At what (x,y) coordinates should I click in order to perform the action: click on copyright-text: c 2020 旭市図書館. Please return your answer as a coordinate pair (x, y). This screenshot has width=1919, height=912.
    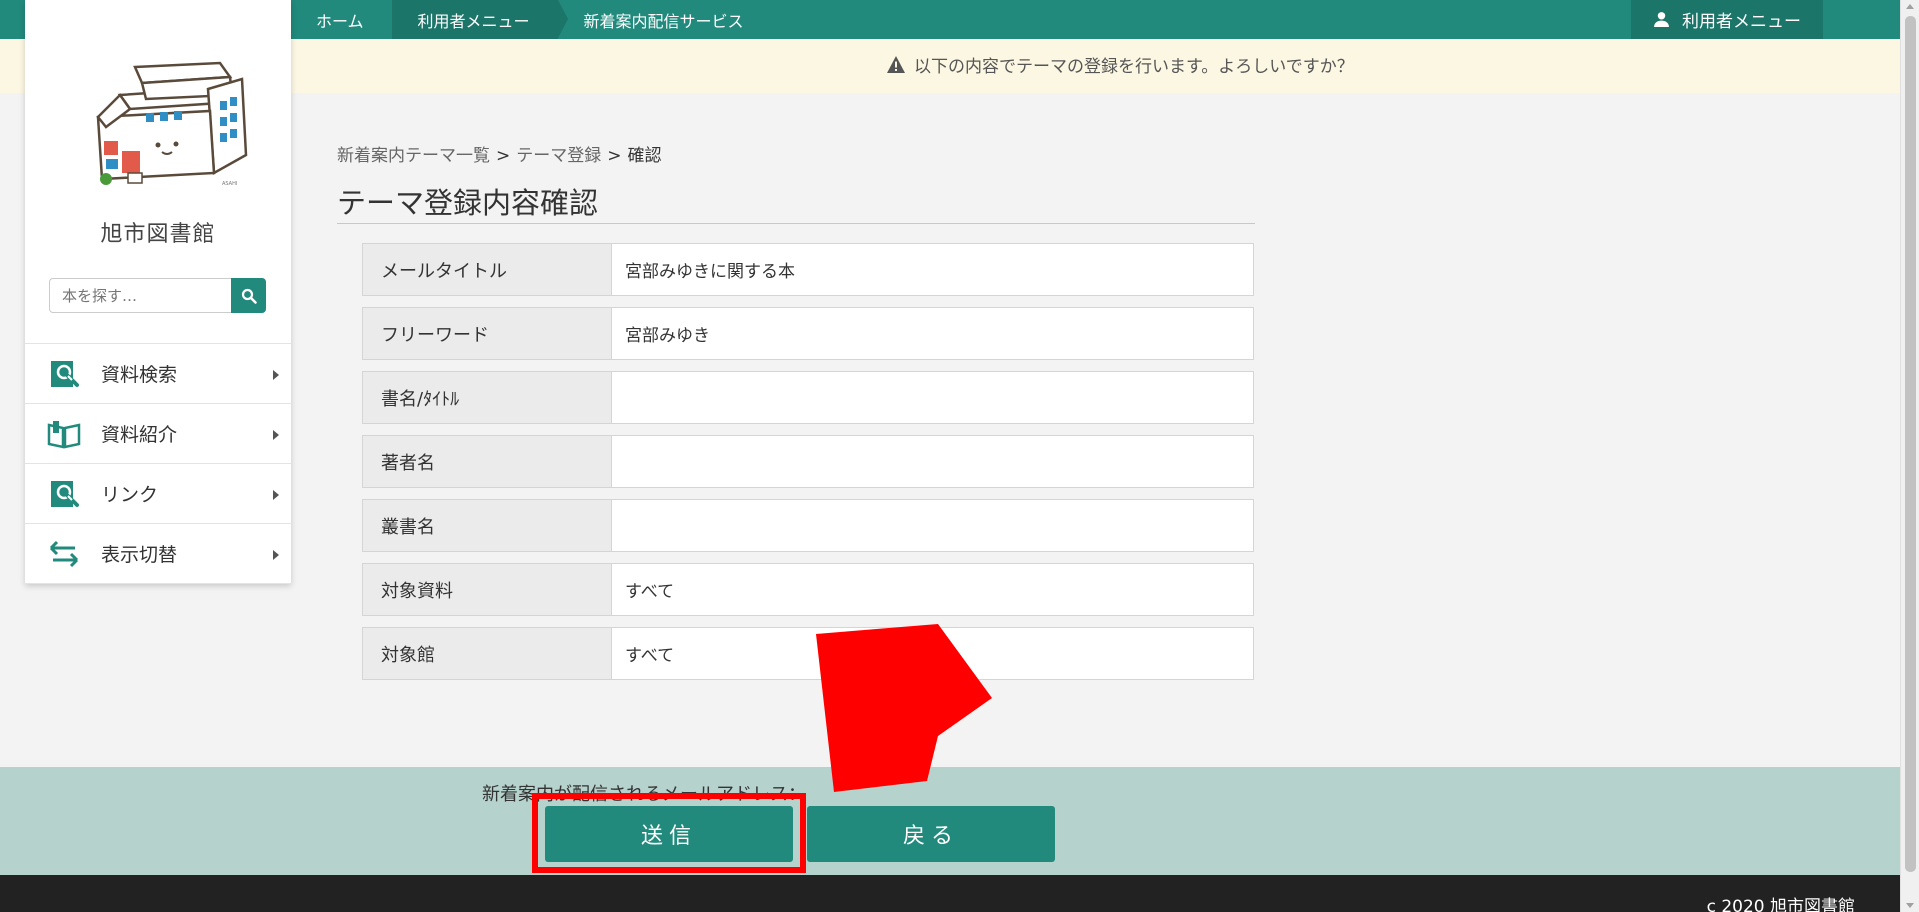
    Looking at the image, I should click on (1780, 904).